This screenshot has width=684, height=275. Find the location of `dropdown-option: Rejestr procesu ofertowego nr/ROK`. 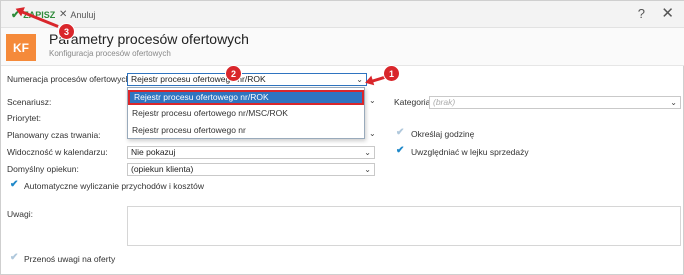

dropdown-option: Rejestr procesu ofertowego nr/ROK is located at coordinates (246, 97).